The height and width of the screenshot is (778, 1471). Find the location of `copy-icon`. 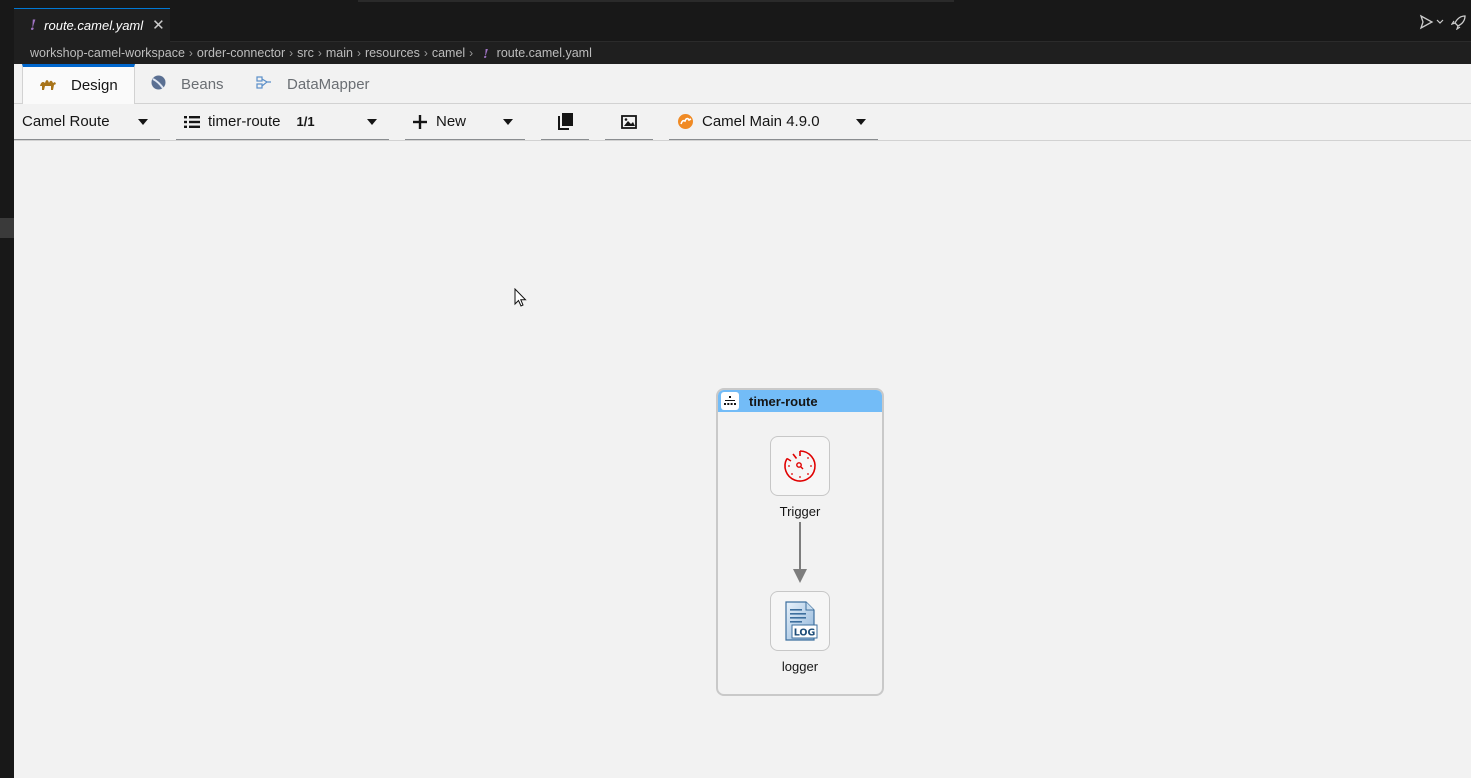

copy-icon is located at coordinates (565, 121).